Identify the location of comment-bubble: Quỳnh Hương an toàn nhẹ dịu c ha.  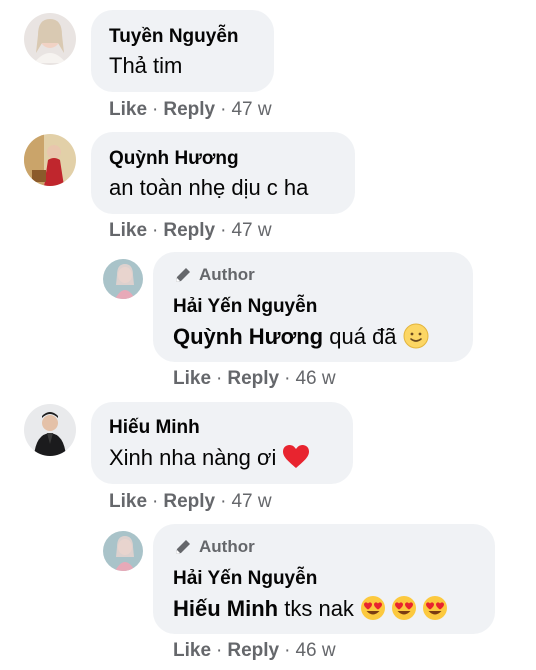
(223, 173).